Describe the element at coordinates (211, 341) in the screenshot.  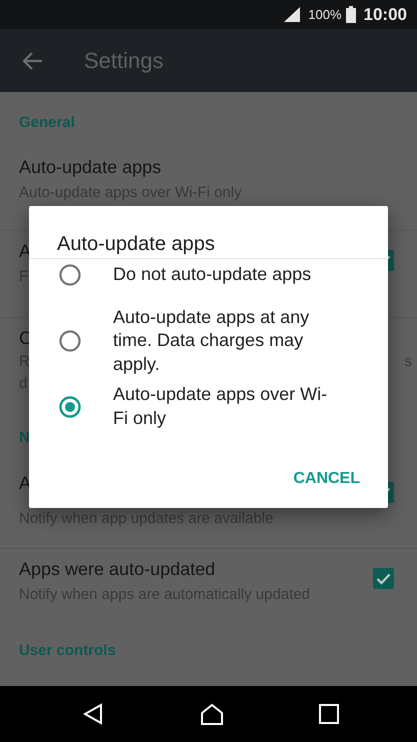
I see `option-label: Auto-update apps at any time. Data charges may apply.` at that location.